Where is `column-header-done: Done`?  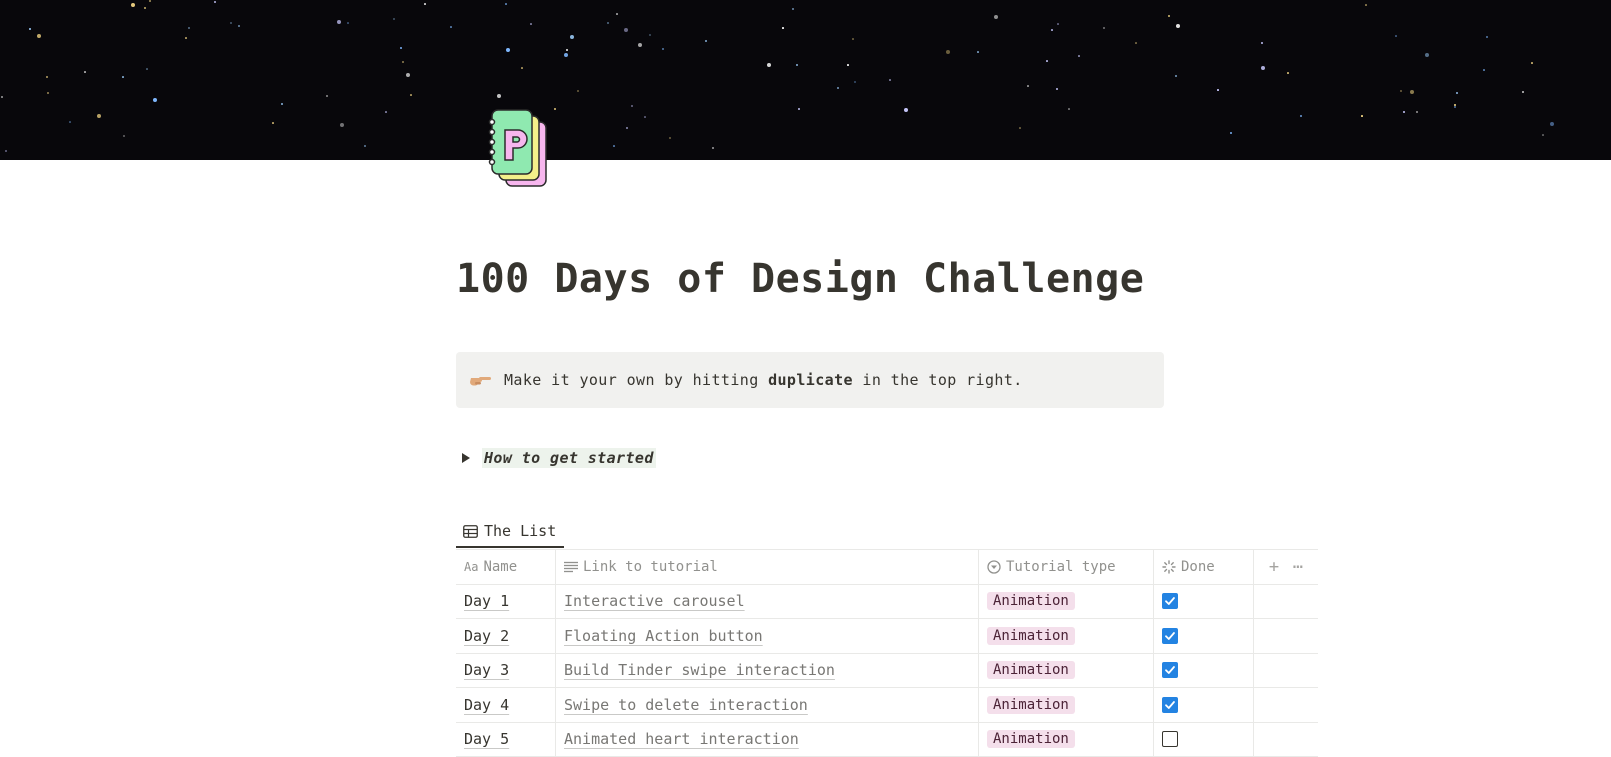 column-header-done: Done is located at coordinates (1204, 567).